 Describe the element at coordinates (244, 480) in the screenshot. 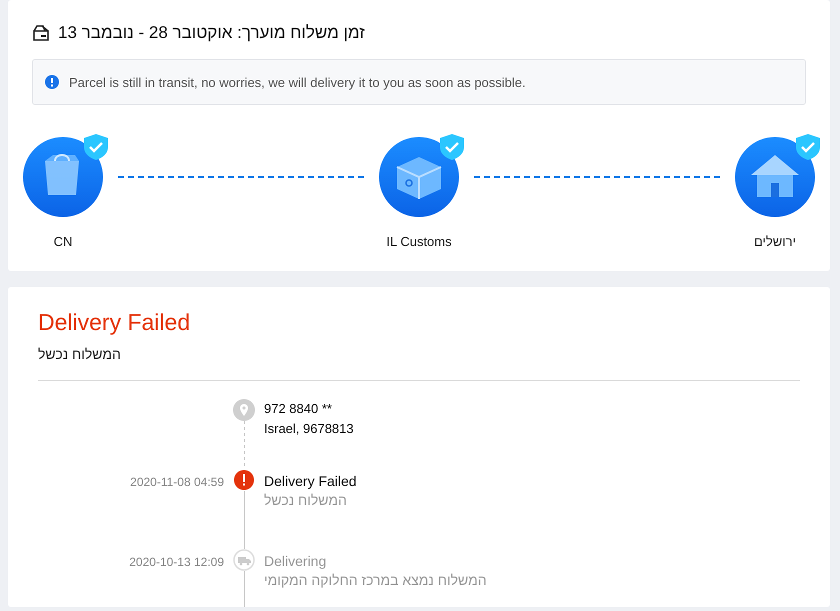

I see `error-icon` at that location.